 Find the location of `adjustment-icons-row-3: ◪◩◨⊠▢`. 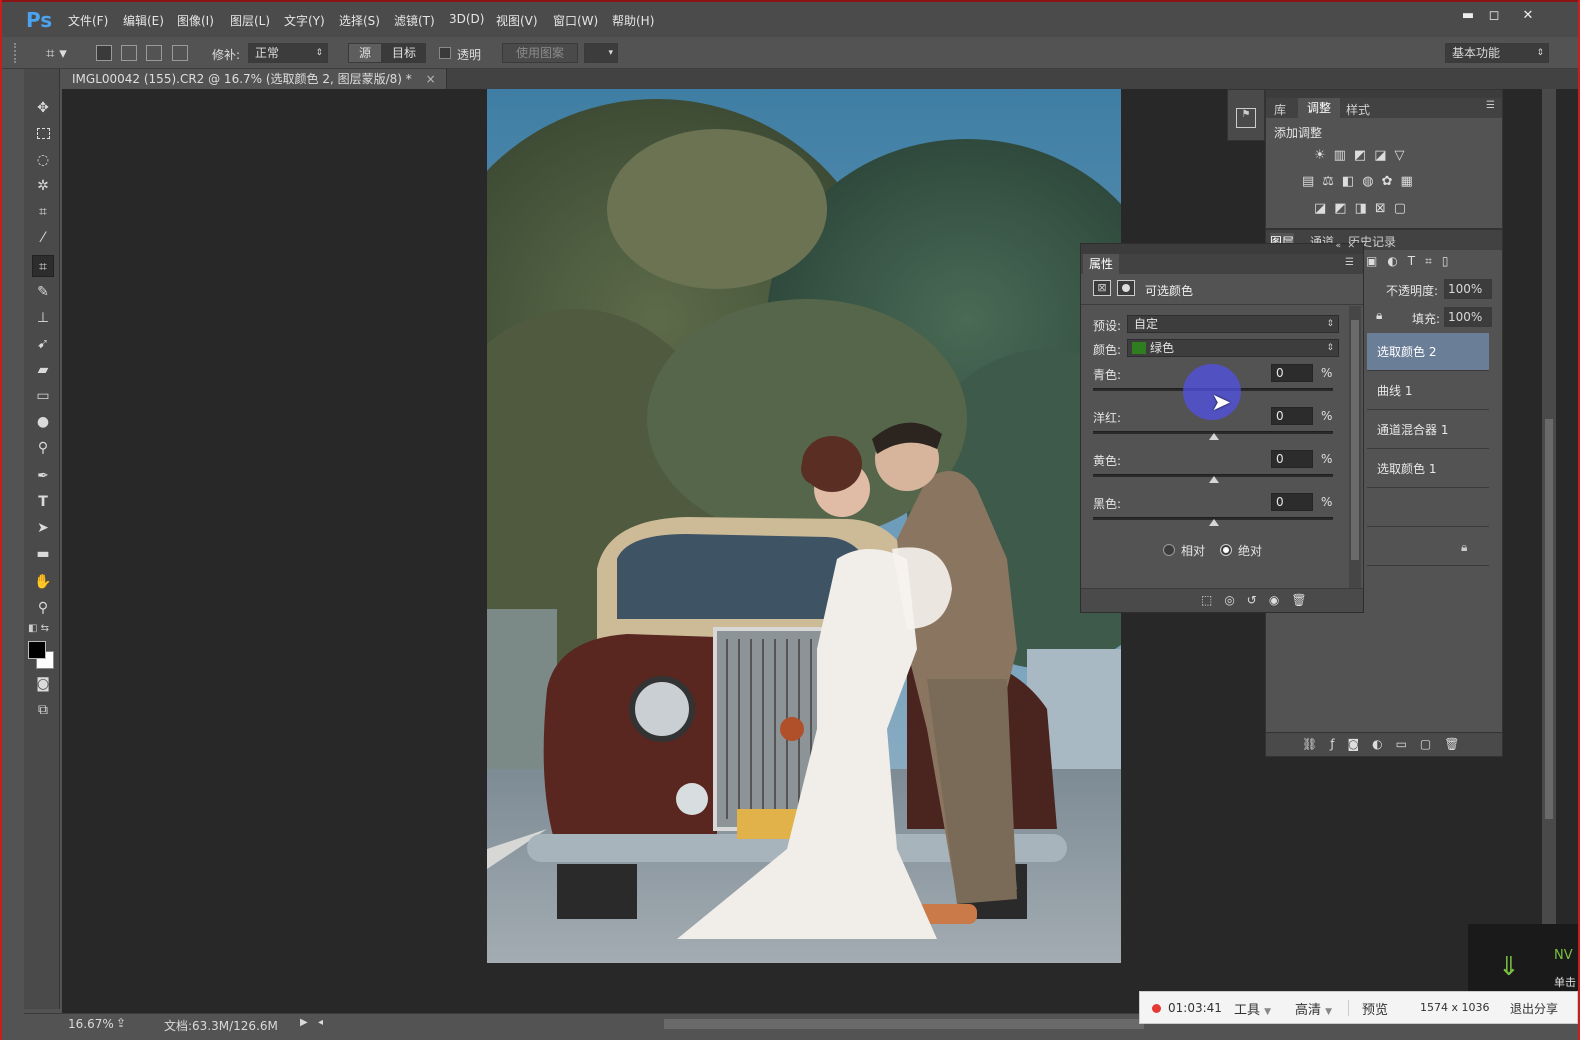

adjustment-icons-row-3: ◪◩◨⊠▢ is located at coordinates (1364, 208).